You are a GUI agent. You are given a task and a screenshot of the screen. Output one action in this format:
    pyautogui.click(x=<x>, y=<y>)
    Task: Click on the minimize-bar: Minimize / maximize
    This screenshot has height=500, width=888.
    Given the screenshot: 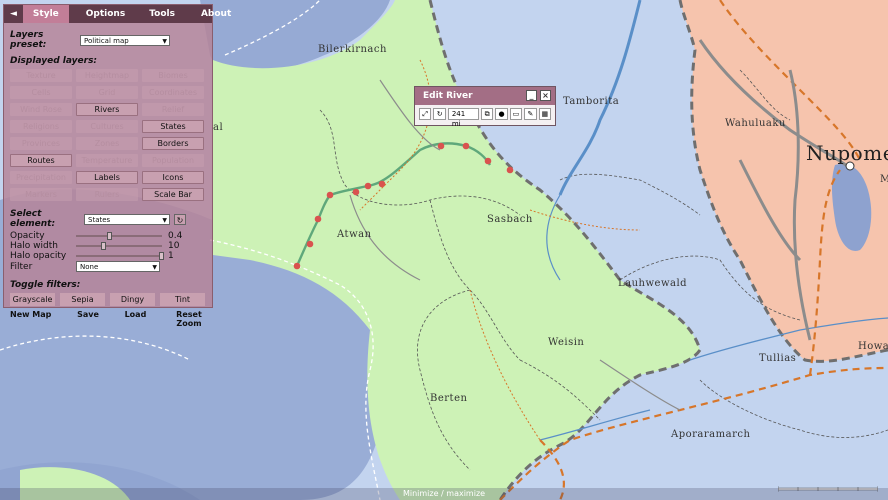 What is the action you would take?
    pyautogui.click(x=444, y=494)
    